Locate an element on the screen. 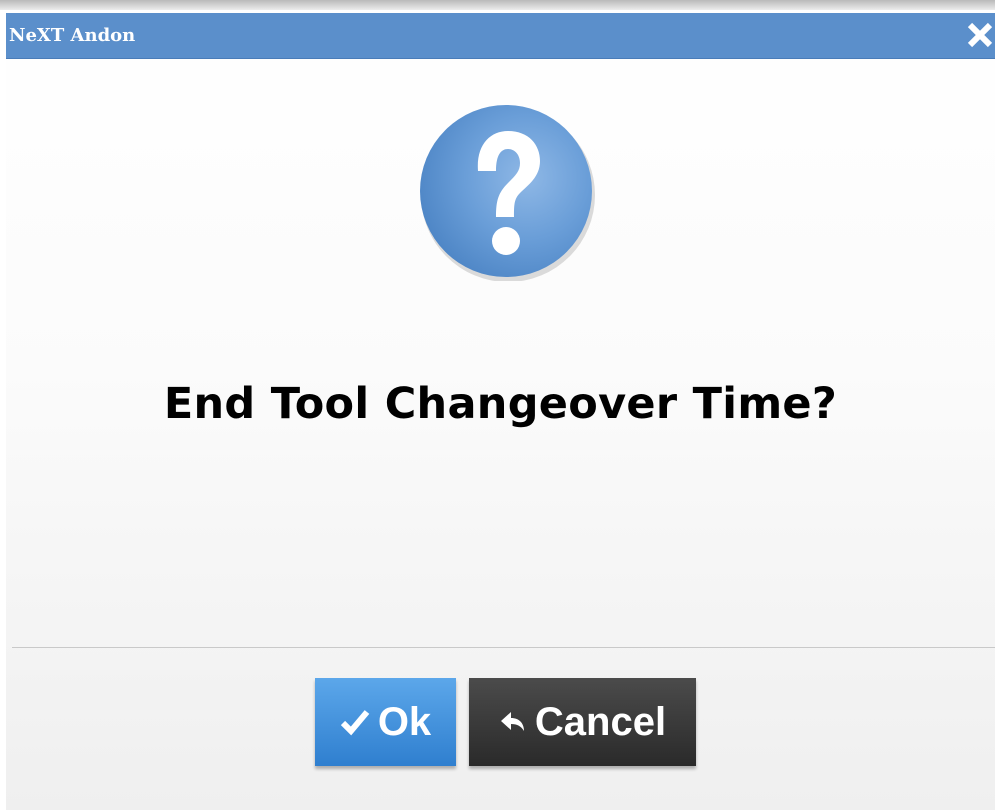 Image resolution: width=995 pixels, height=810 pixels. ok-button: Ok is located at coordinates (385, 722).